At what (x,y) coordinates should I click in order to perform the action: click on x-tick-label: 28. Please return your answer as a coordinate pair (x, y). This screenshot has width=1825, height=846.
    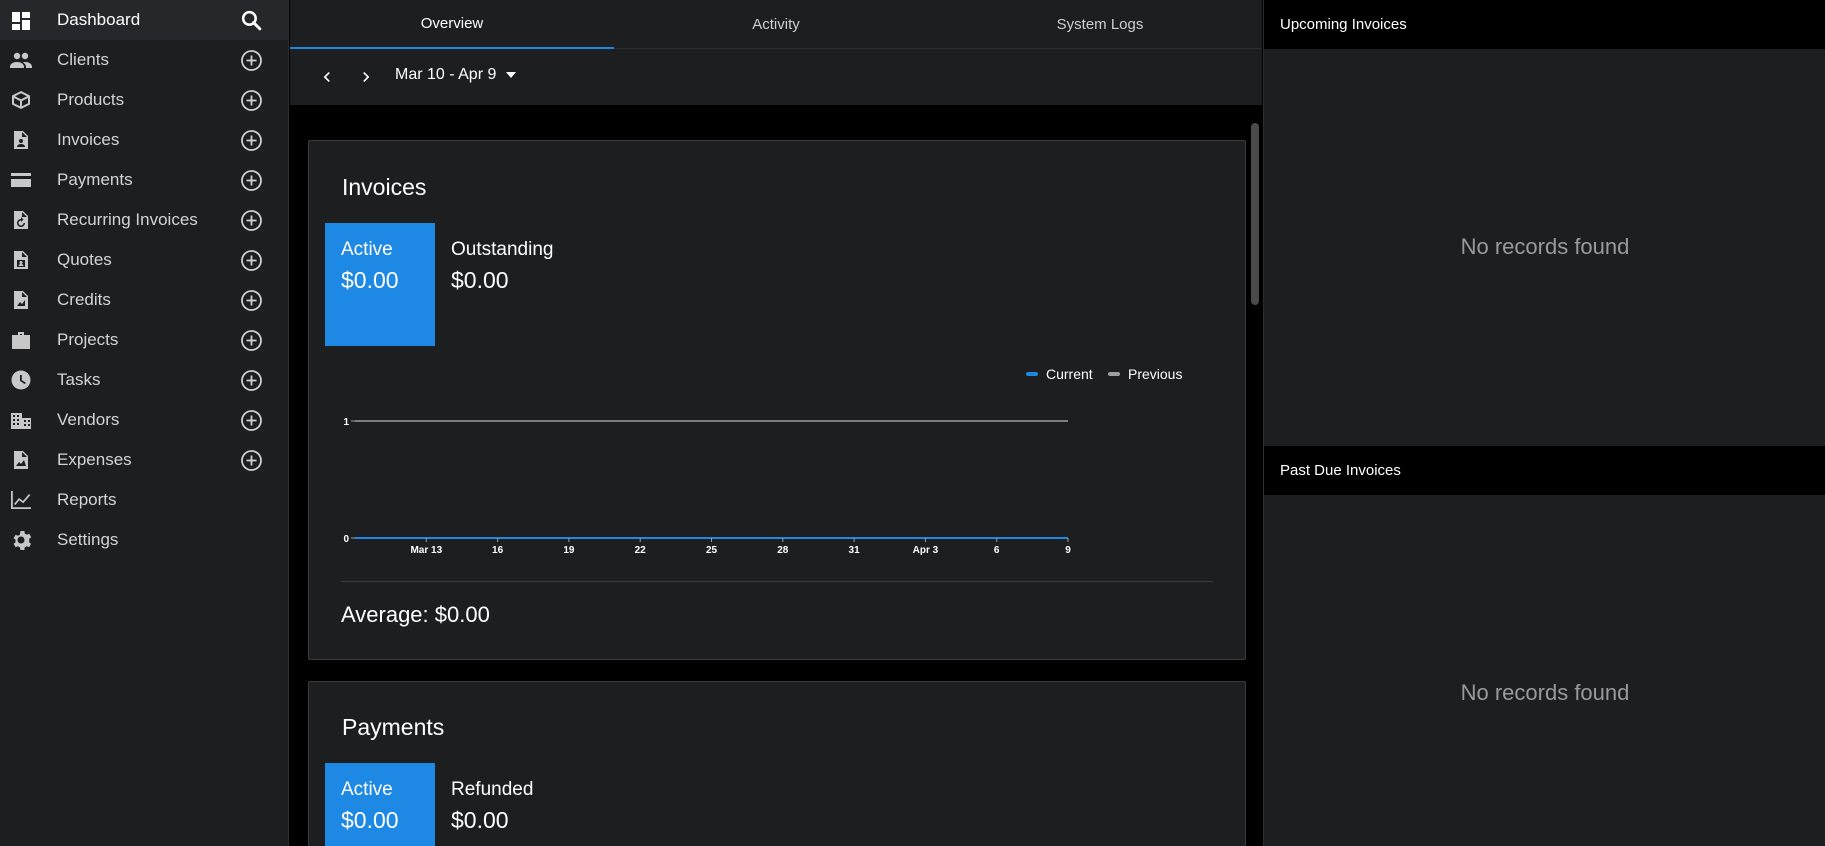
    Looking at the image, I should click on (783, 550).